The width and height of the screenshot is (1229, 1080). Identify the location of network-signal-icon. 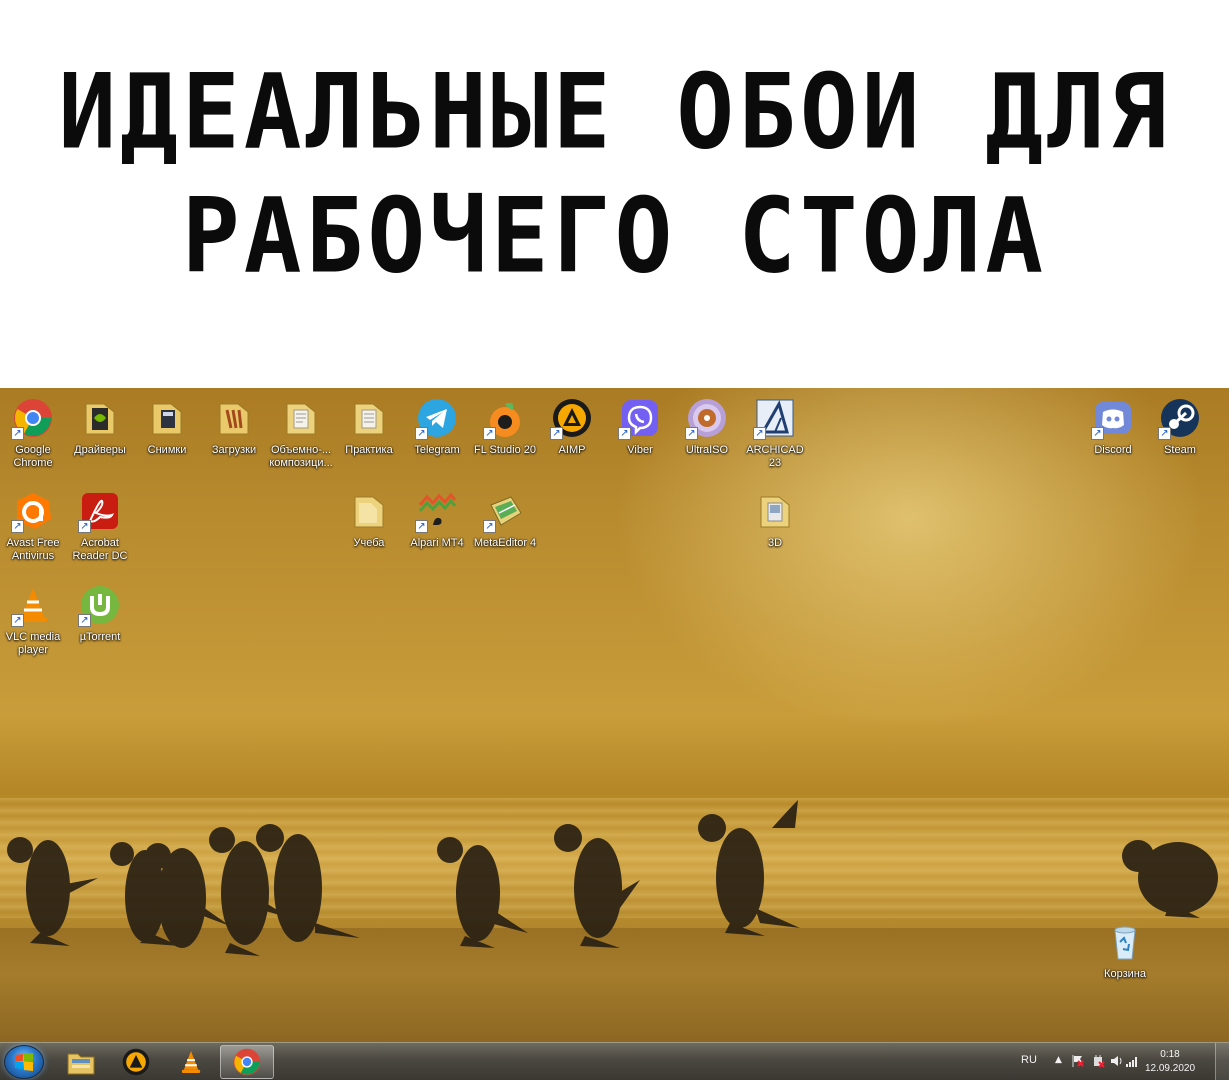
(1132, 1061).